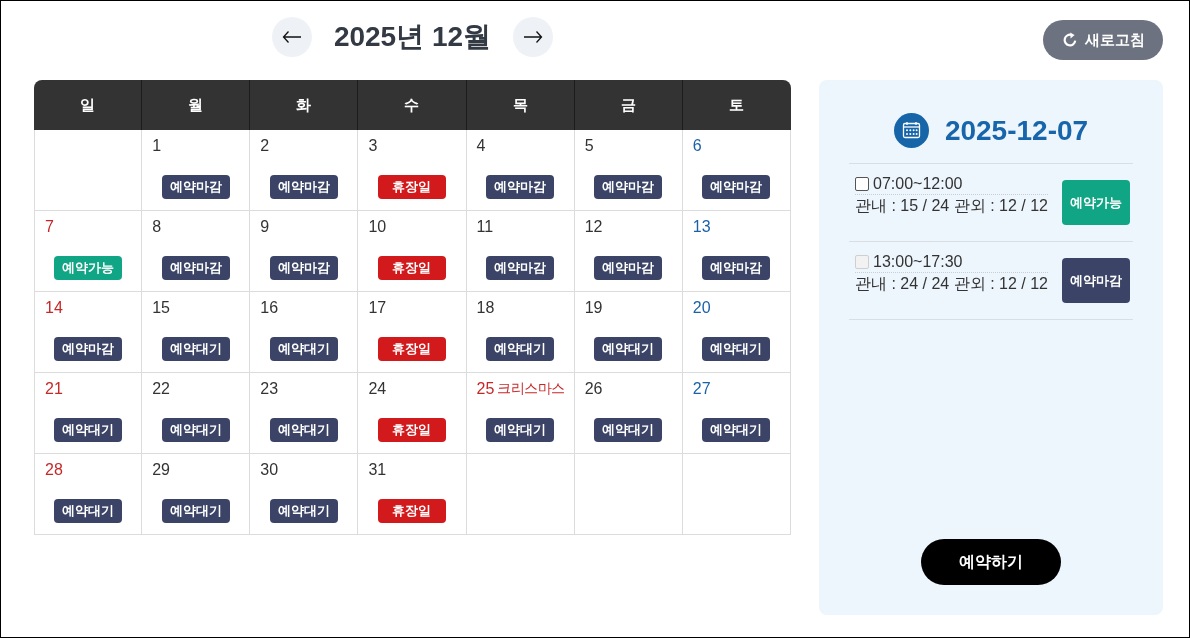  What do you see at coordinates (88, 251) in the screenshot?
I see `day-cell: 7 예약가능` at bounding box center [88, 251].